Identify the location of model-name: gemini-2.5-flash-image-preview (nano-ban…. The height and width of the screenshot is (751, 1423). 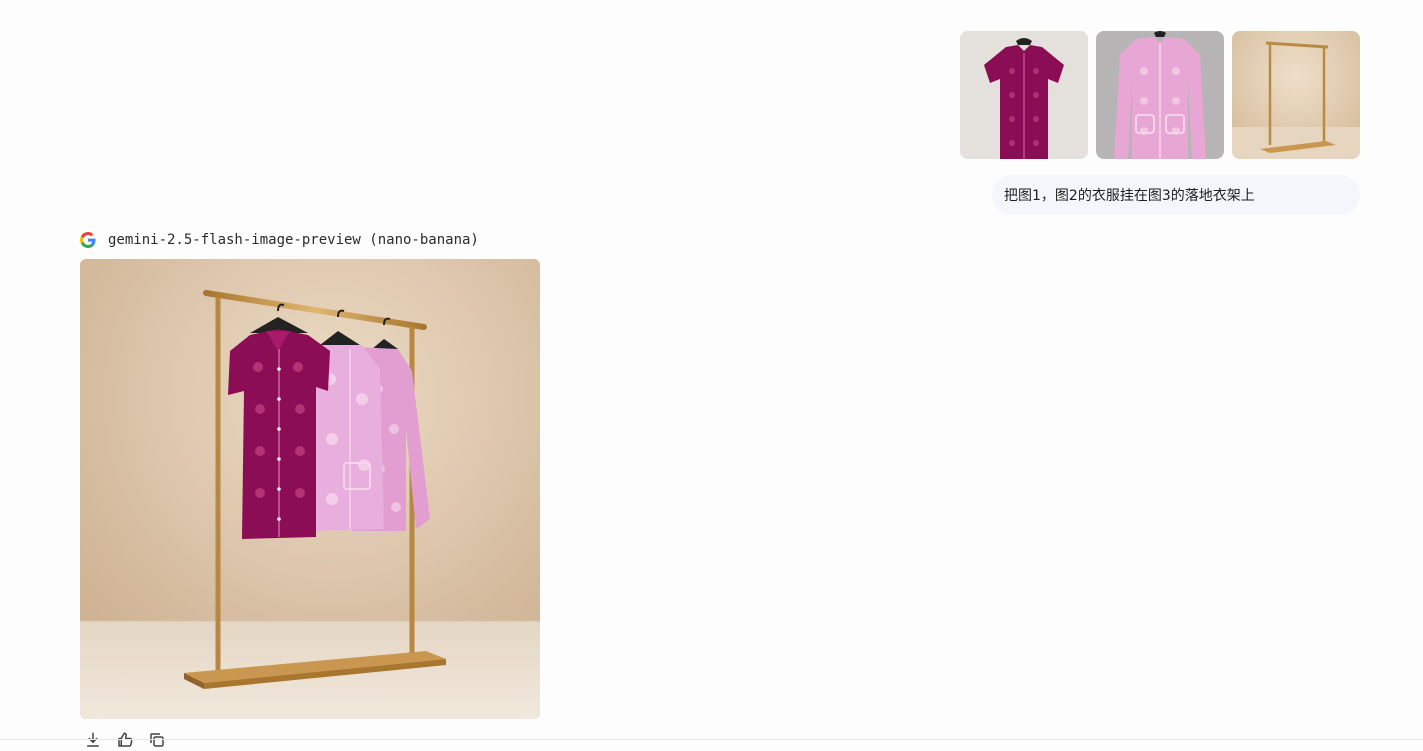
(293, 240).